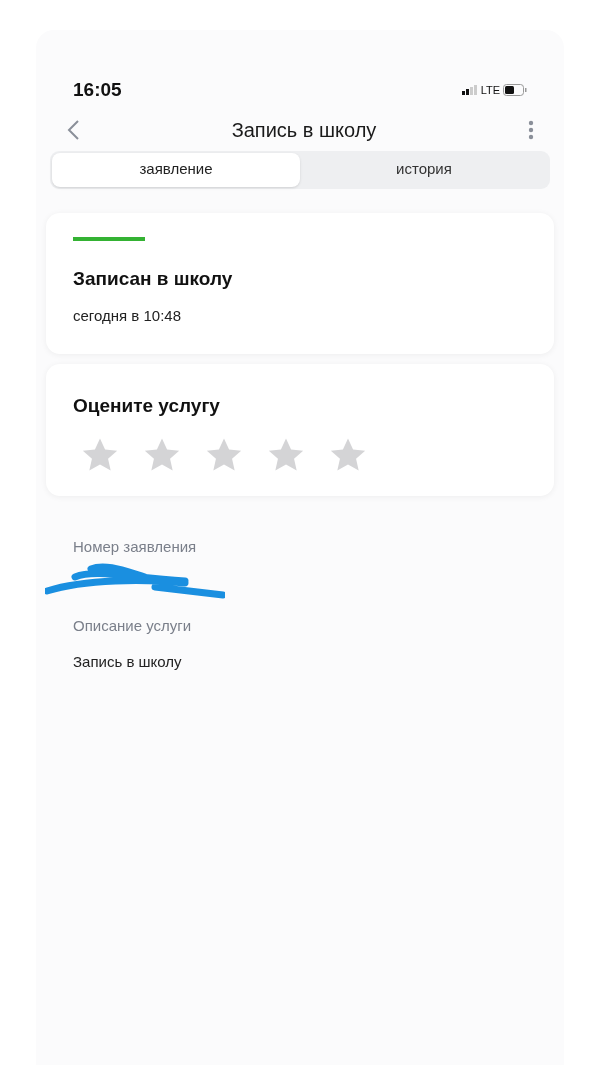 The width and height of the screenshot is (600, 1065). Describe the element at coordinates (109, 238) in the screenshot. I see `status-bar-indicator` at that location.